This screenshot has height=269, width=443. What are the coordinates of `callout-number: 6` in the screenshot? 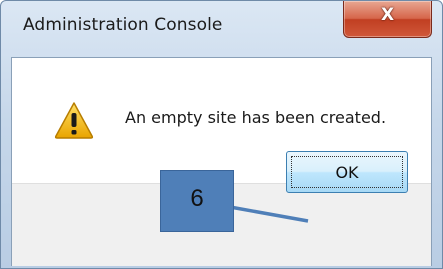 It's located at (197, 198).